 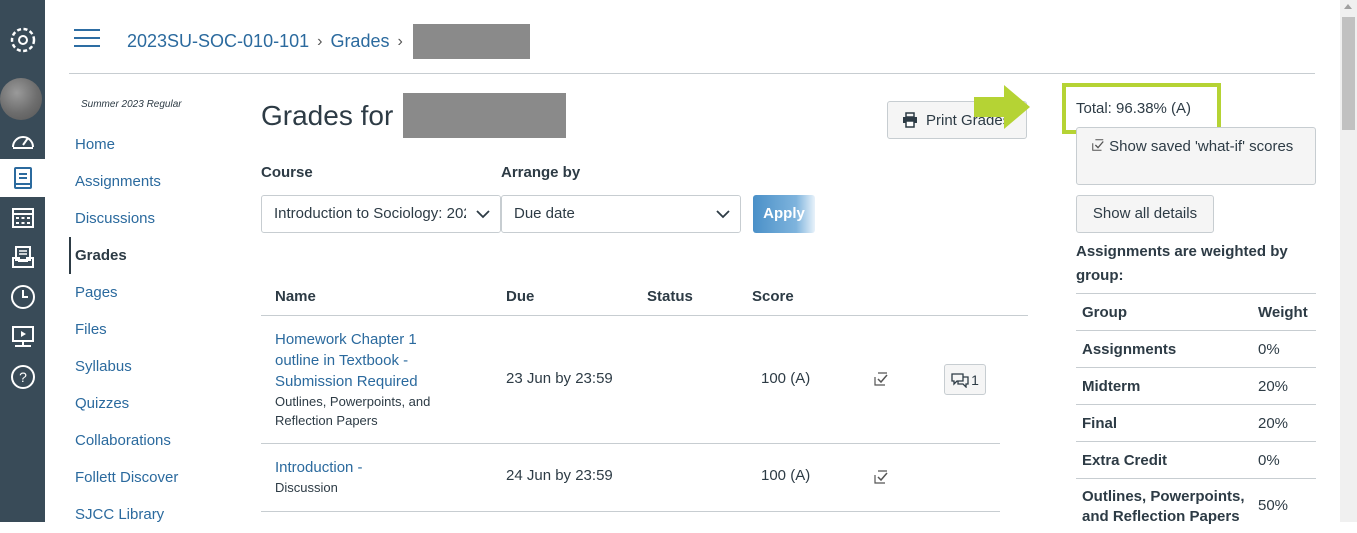 I want to click on course-nav-follett-discover: Follett Discover, so click(x=154, y=477).